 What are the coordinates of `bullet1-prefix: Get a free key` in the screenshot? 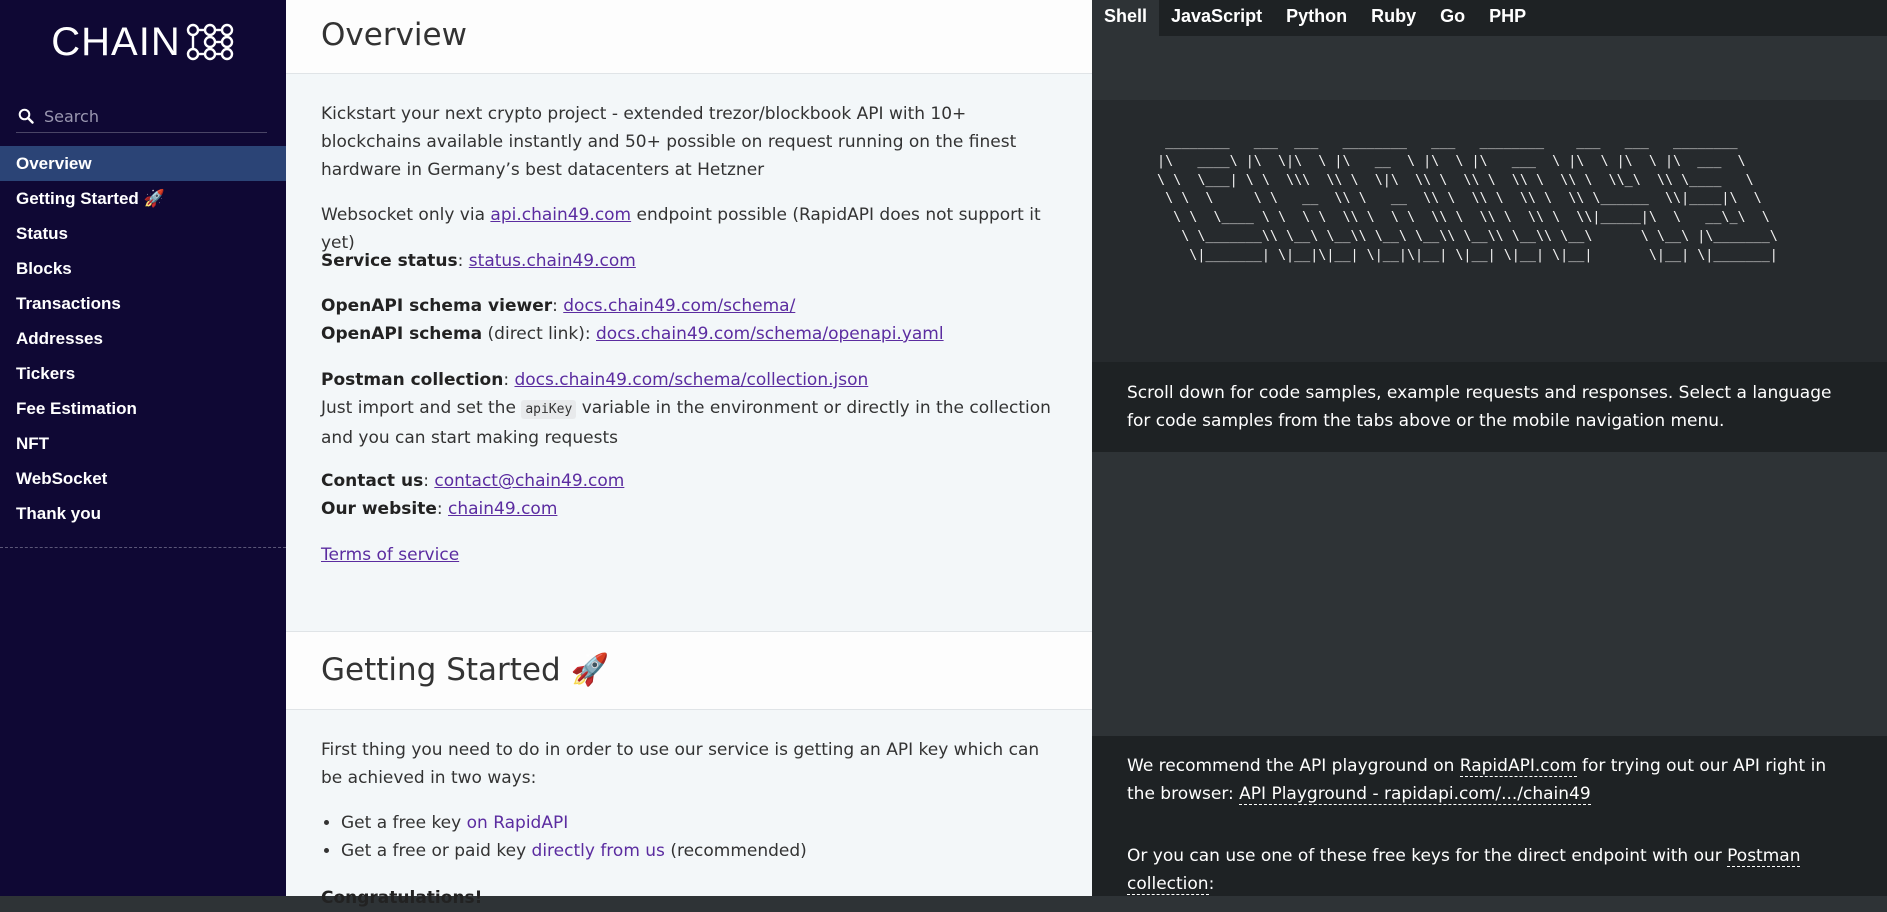 It's located at (404, 823).